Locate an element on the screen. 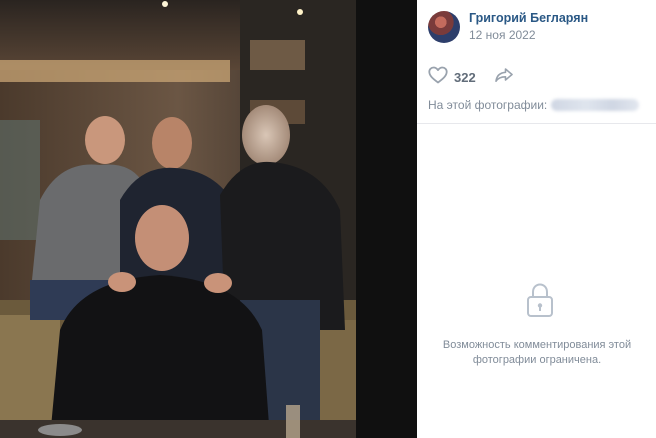  author-meta: Григорий Бегларян 12 ноя 2022 is located at coordinates (528, 27).